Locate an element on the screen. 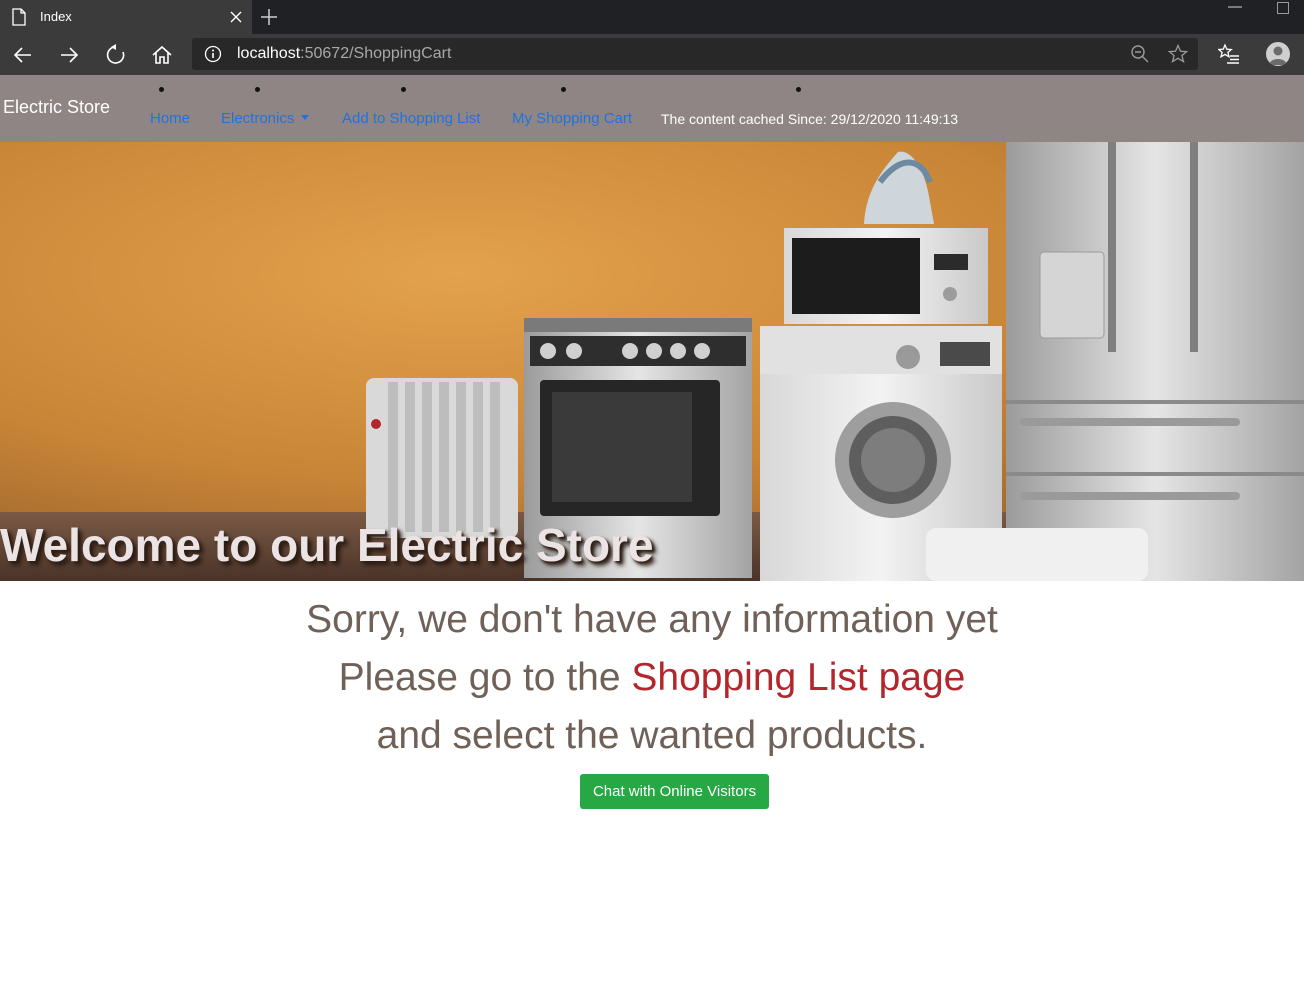  message-line-1: Sorry, we don't have any information yet is located at coordinates (652, 619).